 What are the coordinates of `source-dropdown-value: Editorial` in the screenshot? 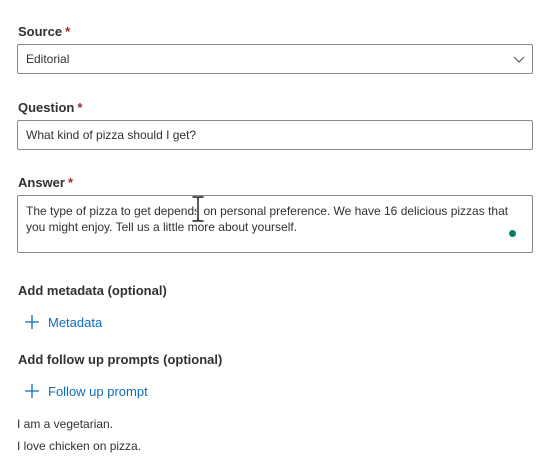 It's located at (48, 59).